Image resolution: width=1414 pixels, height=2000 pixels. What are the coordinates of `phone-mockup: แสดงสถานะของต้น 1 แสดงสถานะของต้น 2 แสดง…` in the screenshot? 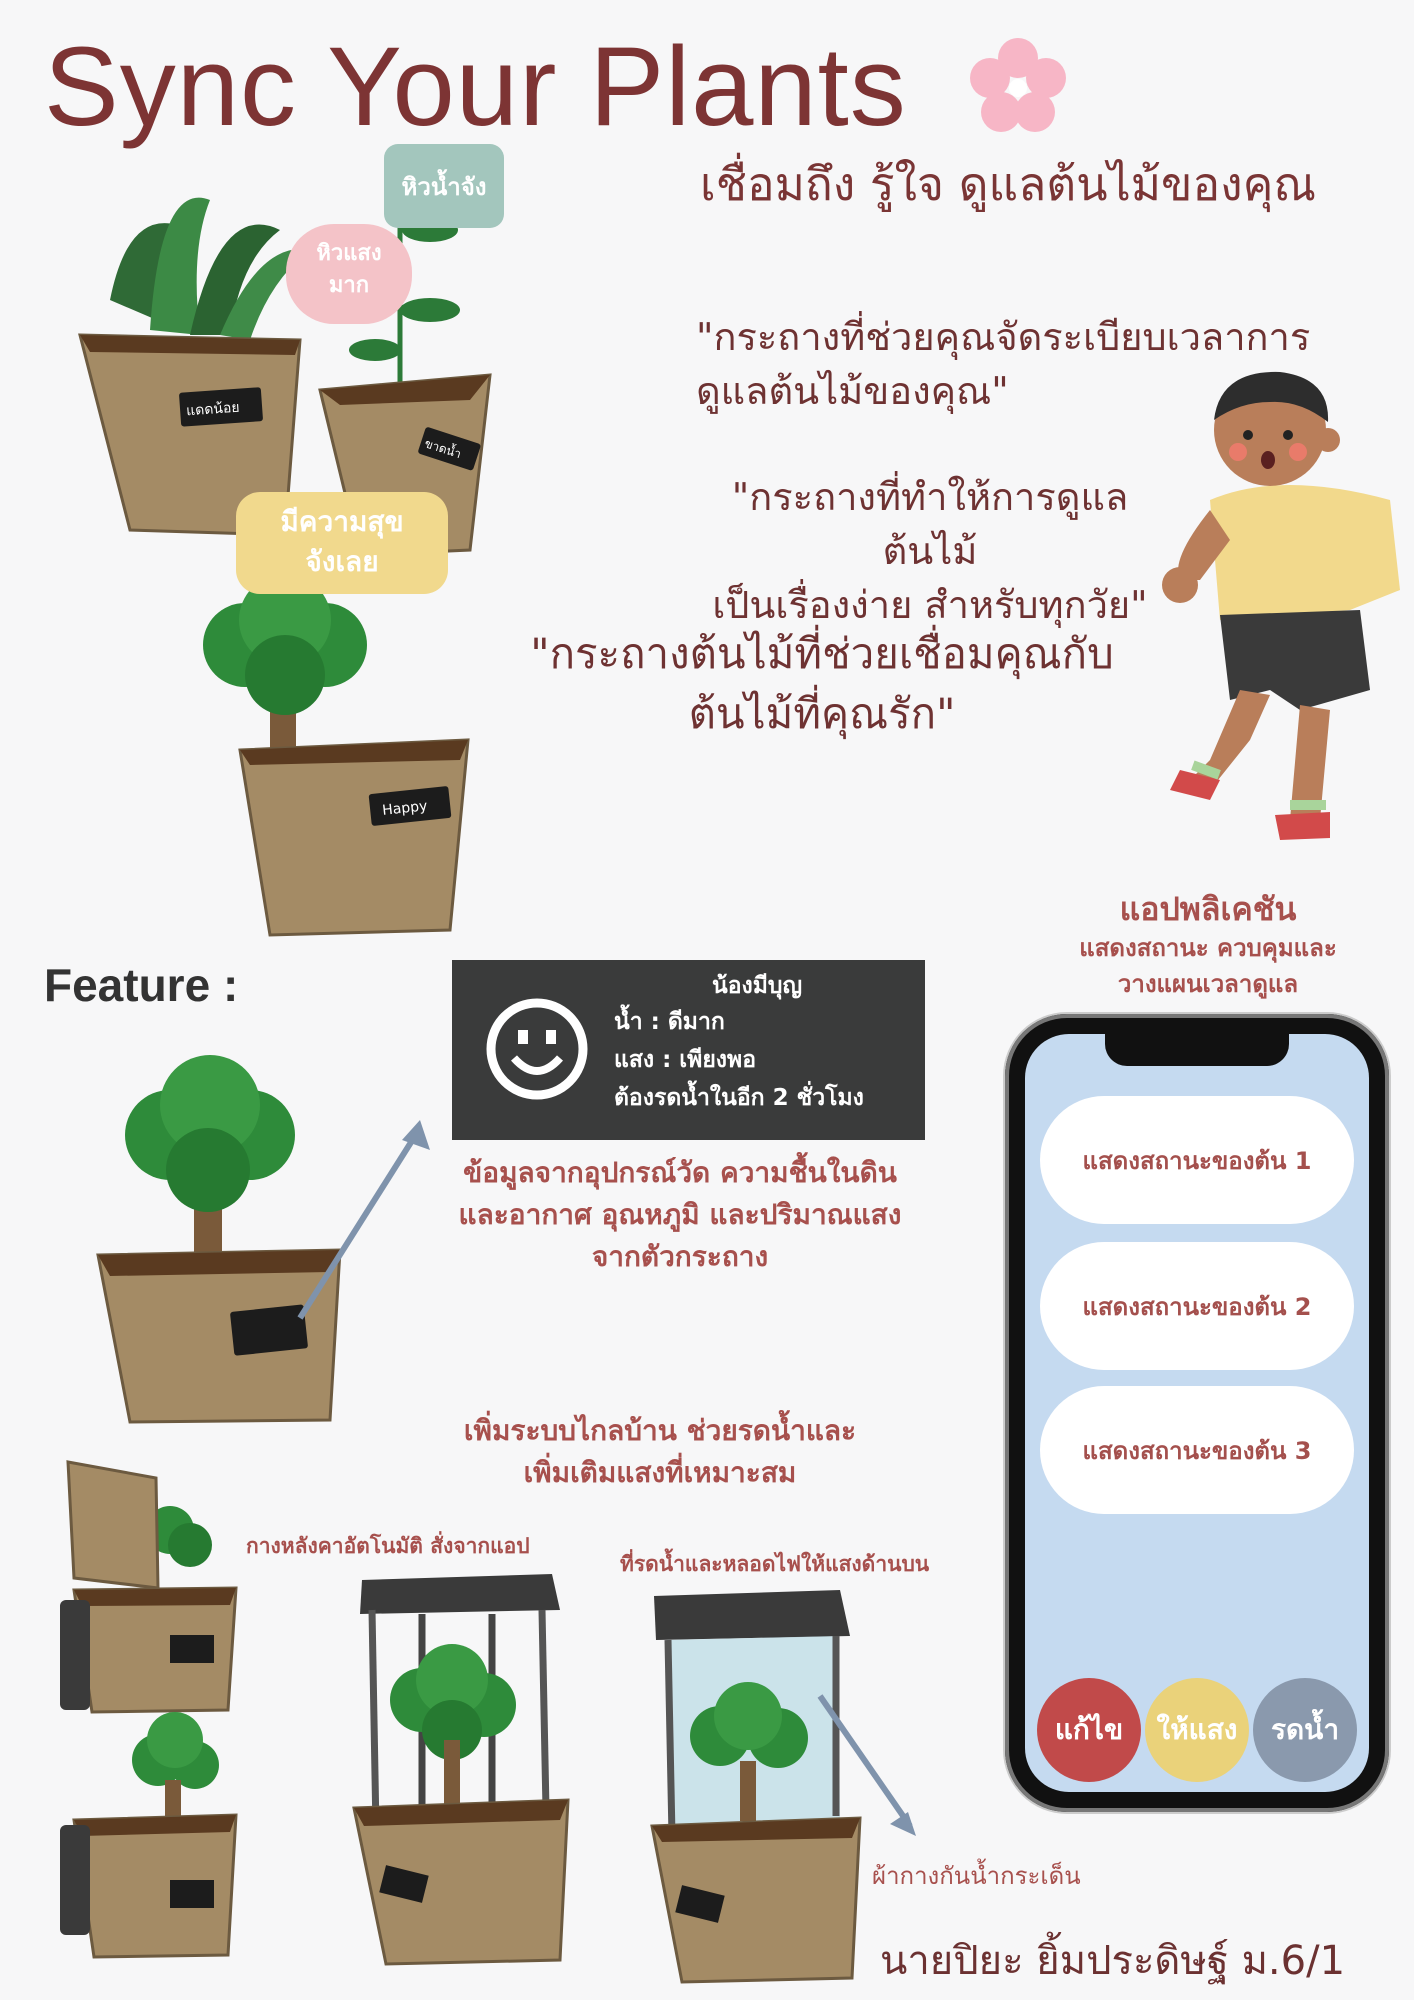 It's located at (1197, 1413).